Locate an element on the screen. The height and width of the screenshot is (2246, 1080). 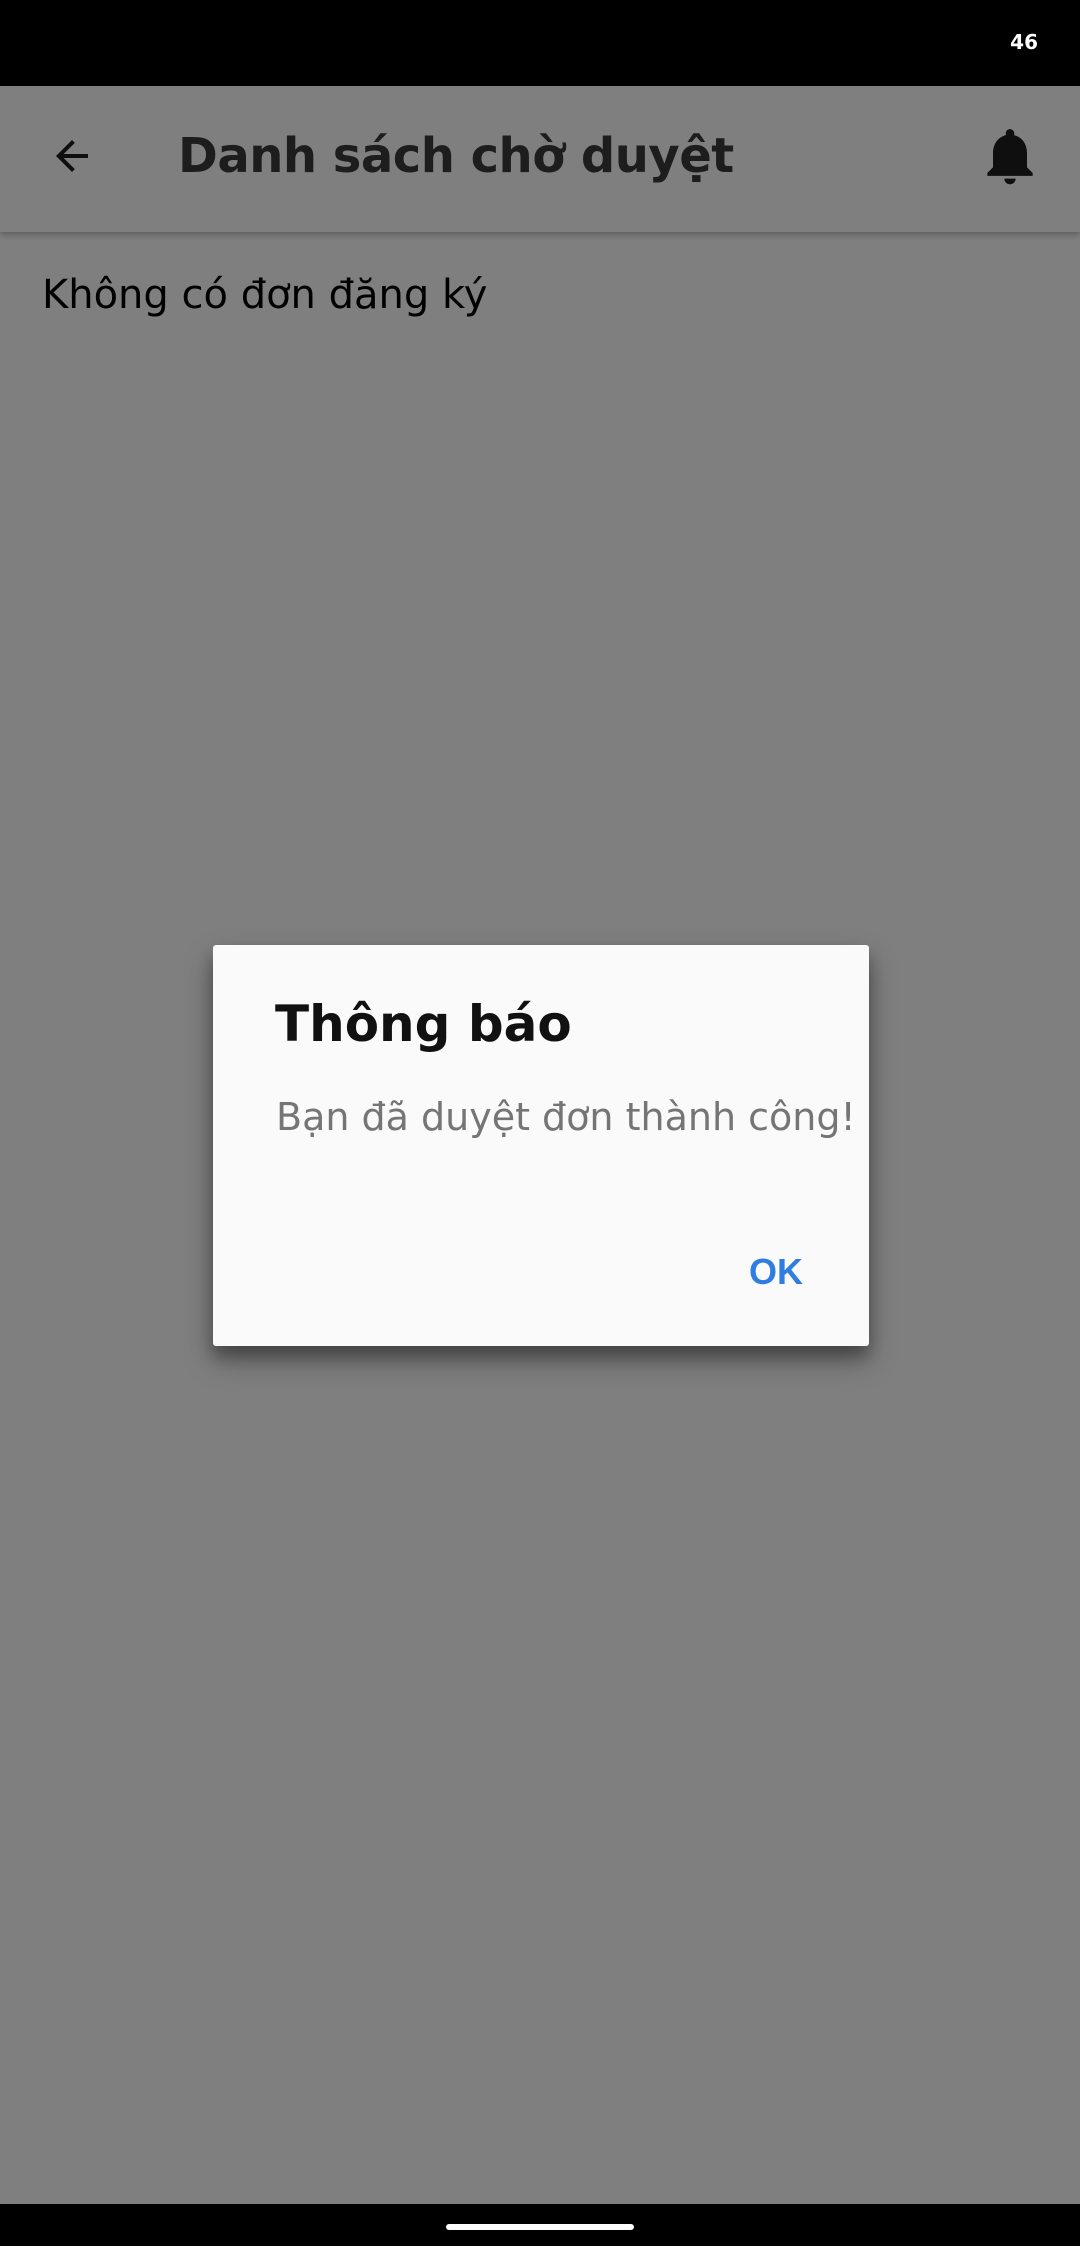
status-bar: 46 is located at coordinates (540, 43).